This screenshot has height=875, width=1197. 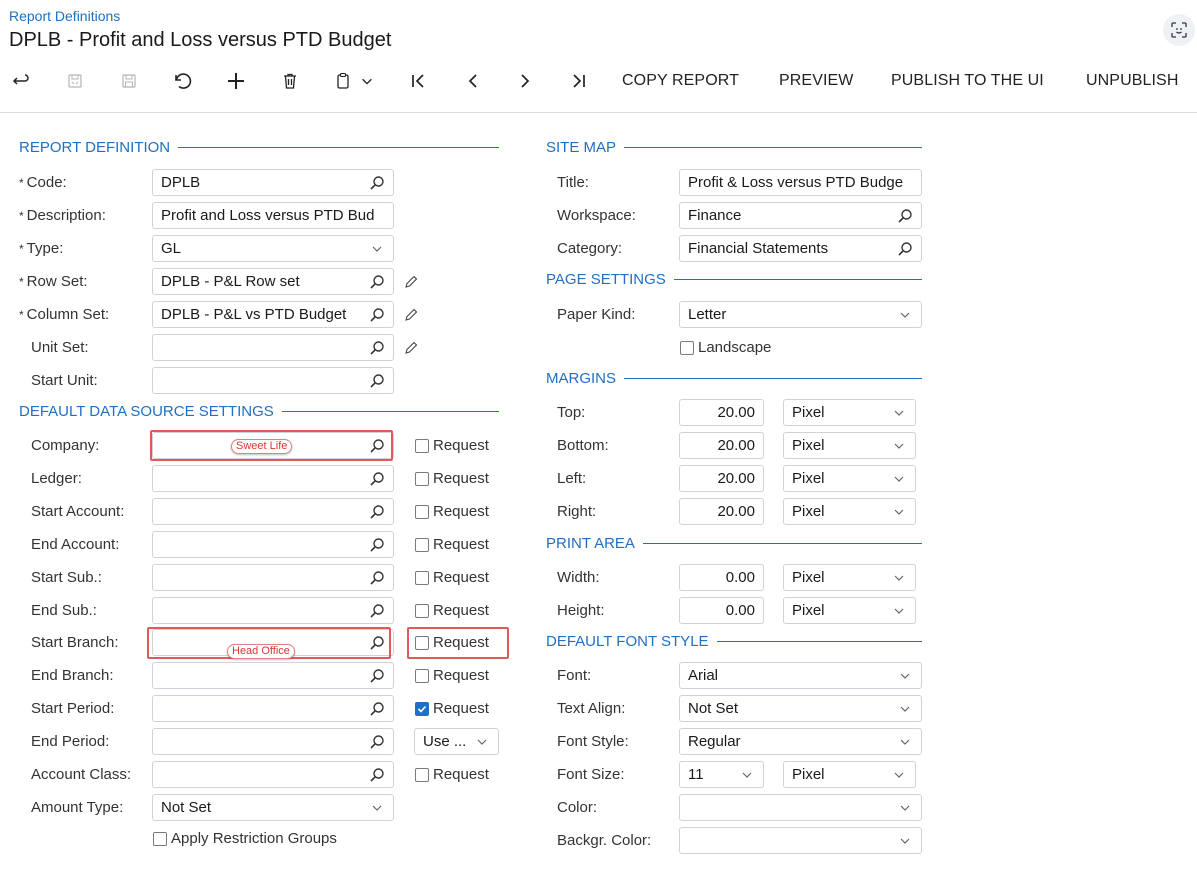 What do you see at coordinates (800, 675) in the screenshot?
I see `font-select: Arial` at bounding box center [800, 675].